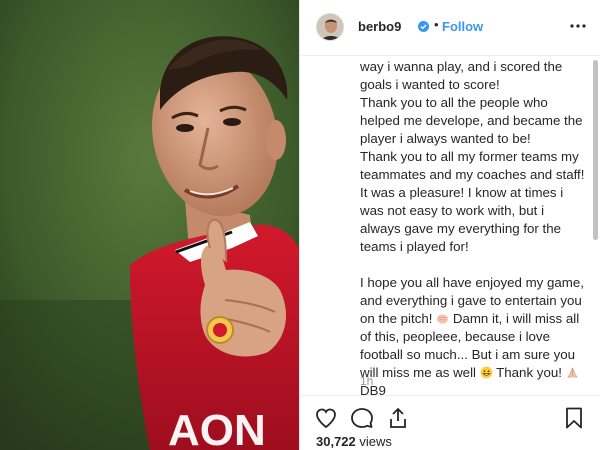  Describe the element at coordinates (486, 372) in the screenshot. I see `grinning-face-emoji` at that location.